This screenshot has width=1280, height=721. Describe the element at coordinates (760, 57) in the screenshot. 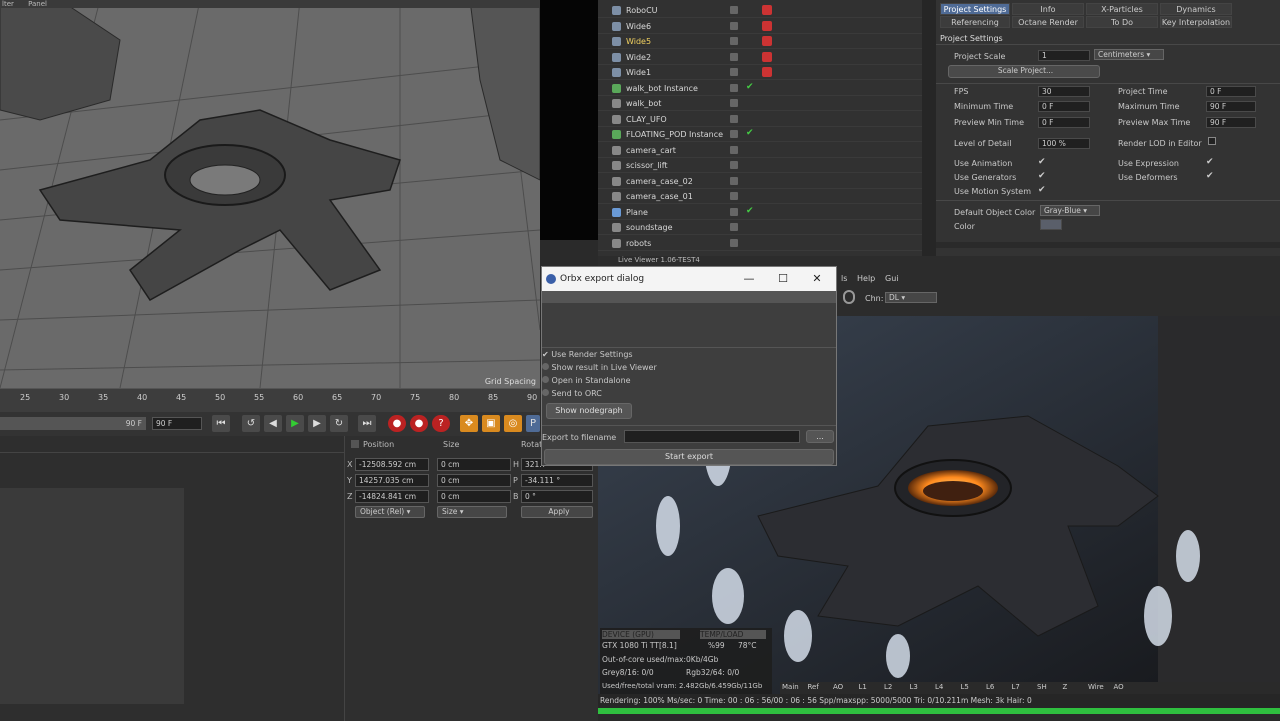

I see `object-row: Wide2` at that location.